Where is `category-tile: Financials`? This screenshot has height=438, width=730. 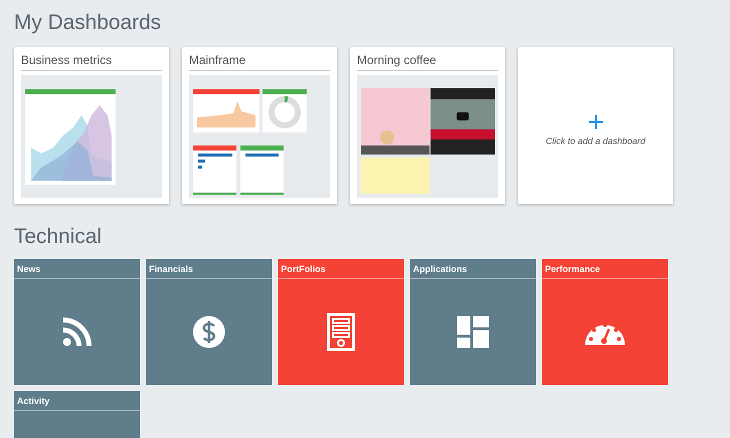
category-tile: Financials is located at coordinates (209, 322).